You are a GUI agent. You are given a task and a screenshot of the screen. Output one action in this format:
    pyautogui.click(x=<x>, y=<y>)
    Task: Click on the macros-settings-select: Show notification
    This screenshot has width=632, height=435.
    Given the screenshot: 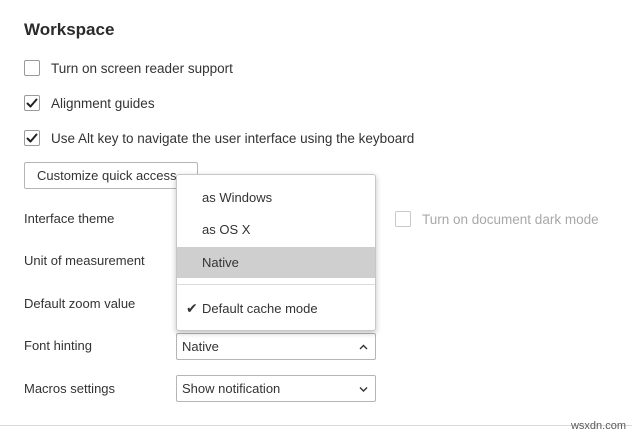 What is the action you would take?
    pyautogui.click(x=276, y=388)
    